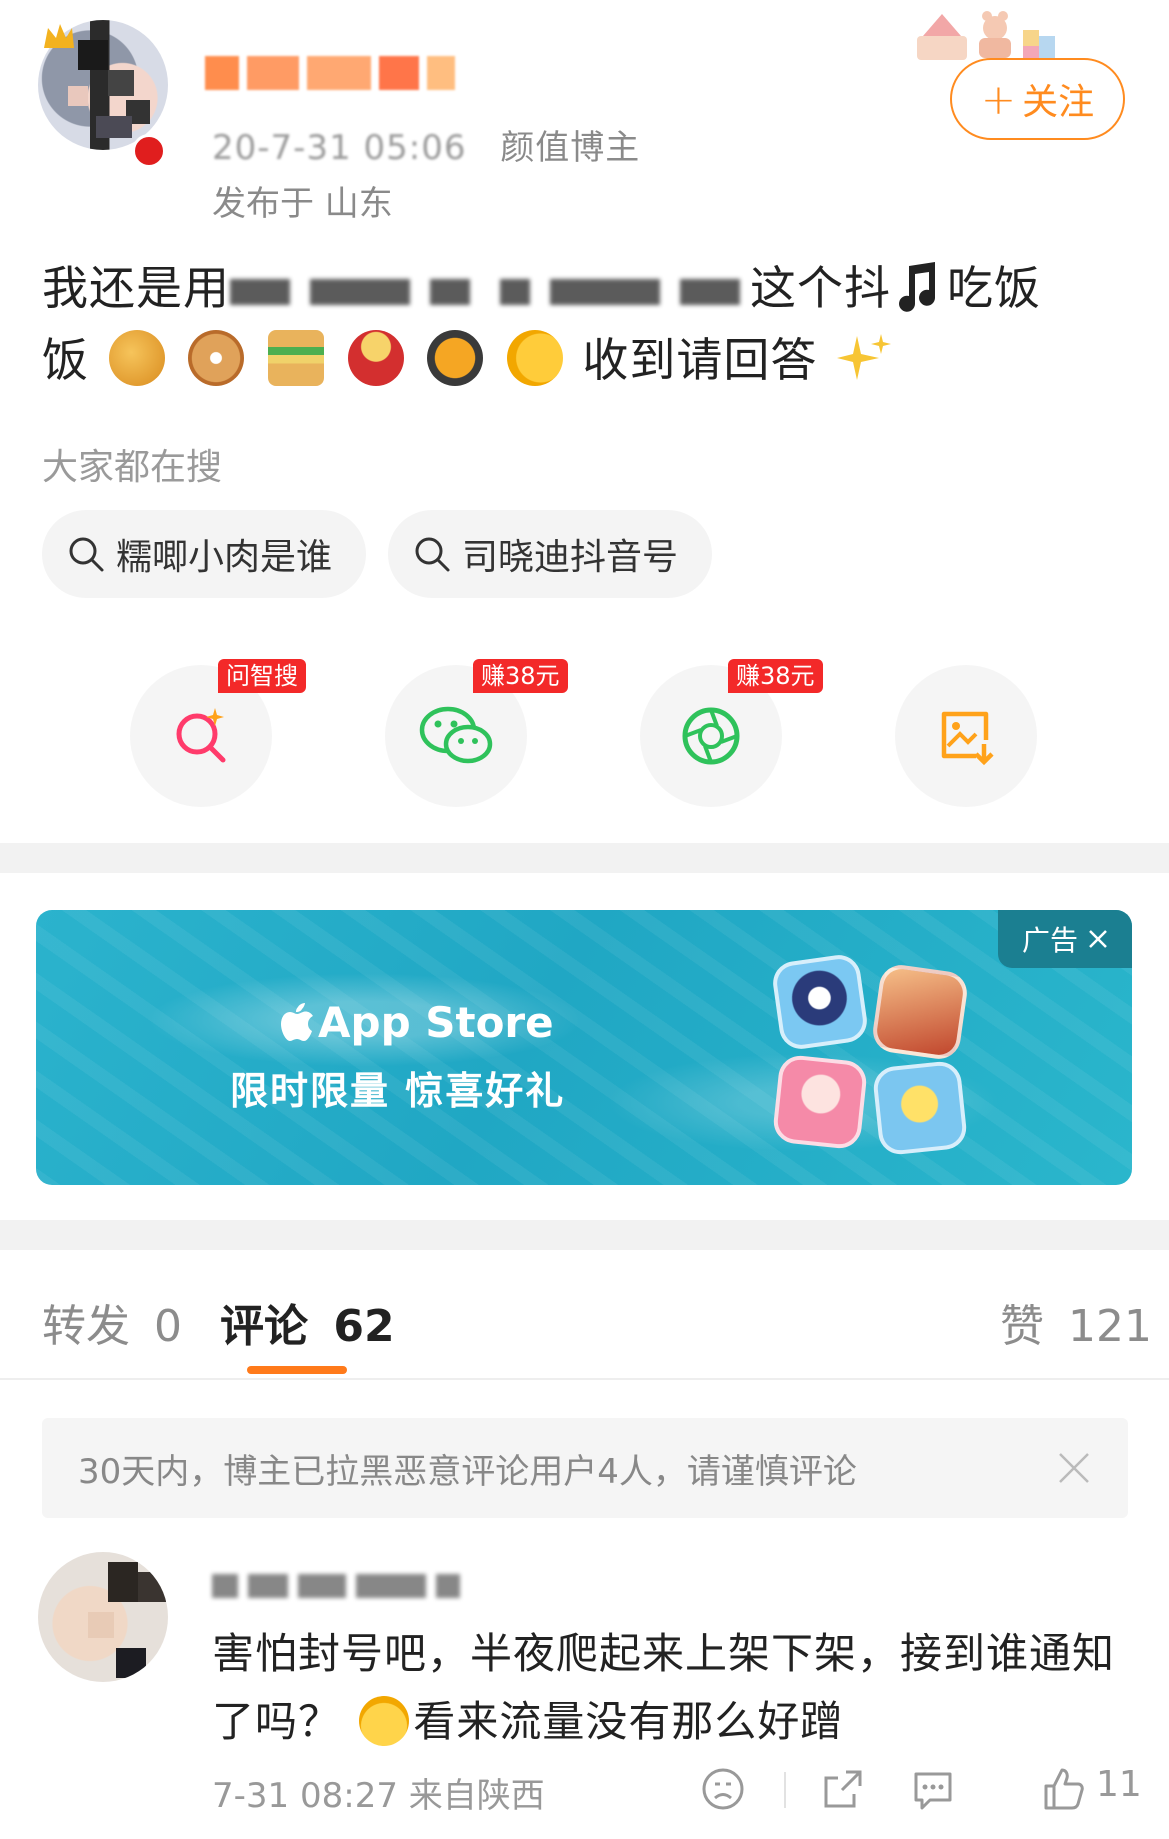 The height and width of the screenshot is (1839, 1169). I want to click on plus-icon: +, so click(998, 99).